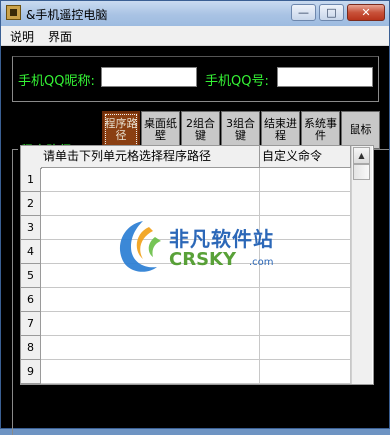 The image size is (390, 435). I want to click on qq-nick-input, so click(149, 77).